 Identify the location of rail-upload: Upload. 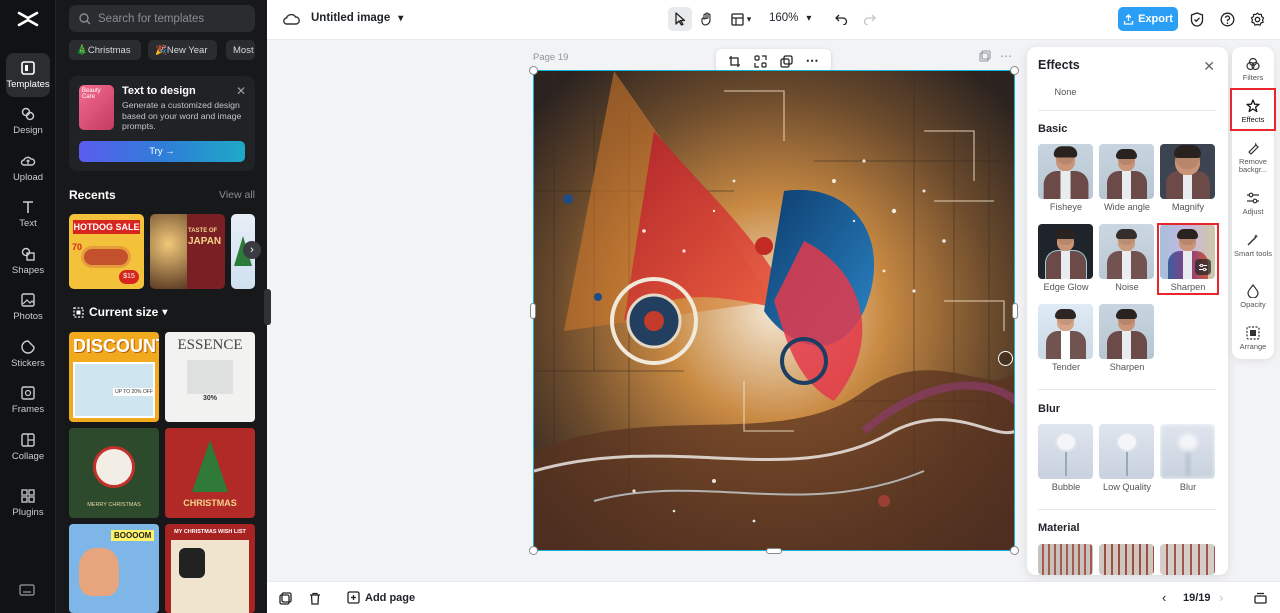
(28, 168).